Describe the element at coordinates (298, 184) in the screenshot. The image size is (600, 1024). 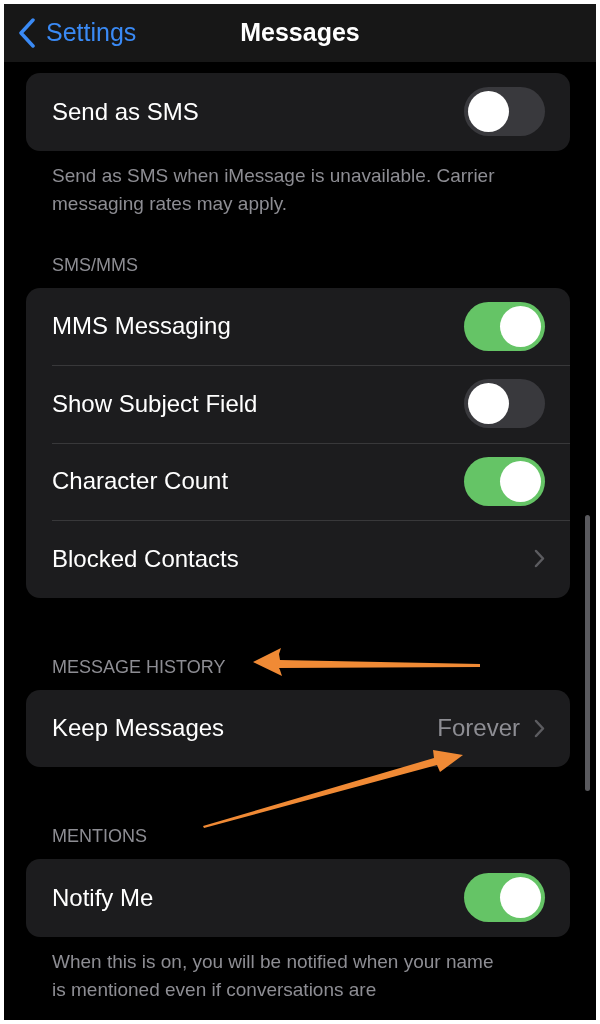
I see `section-footer: Send as SMS when iMessage is unavailable. Carrier messaging rates may apply.` at that location.